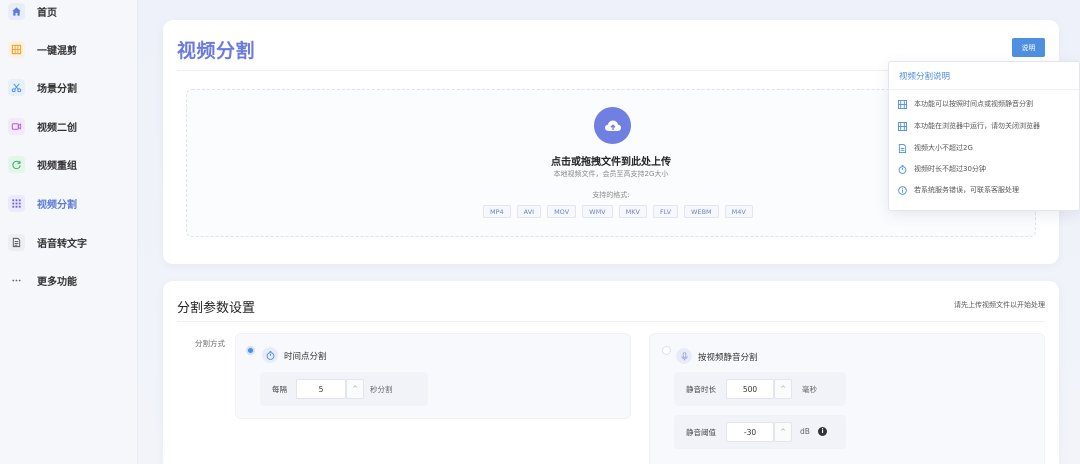 Image resolution: width=1080 pixels, height=464 pixels. I want to click on sidebar-item-label: 视频重组, so click(57, 166).